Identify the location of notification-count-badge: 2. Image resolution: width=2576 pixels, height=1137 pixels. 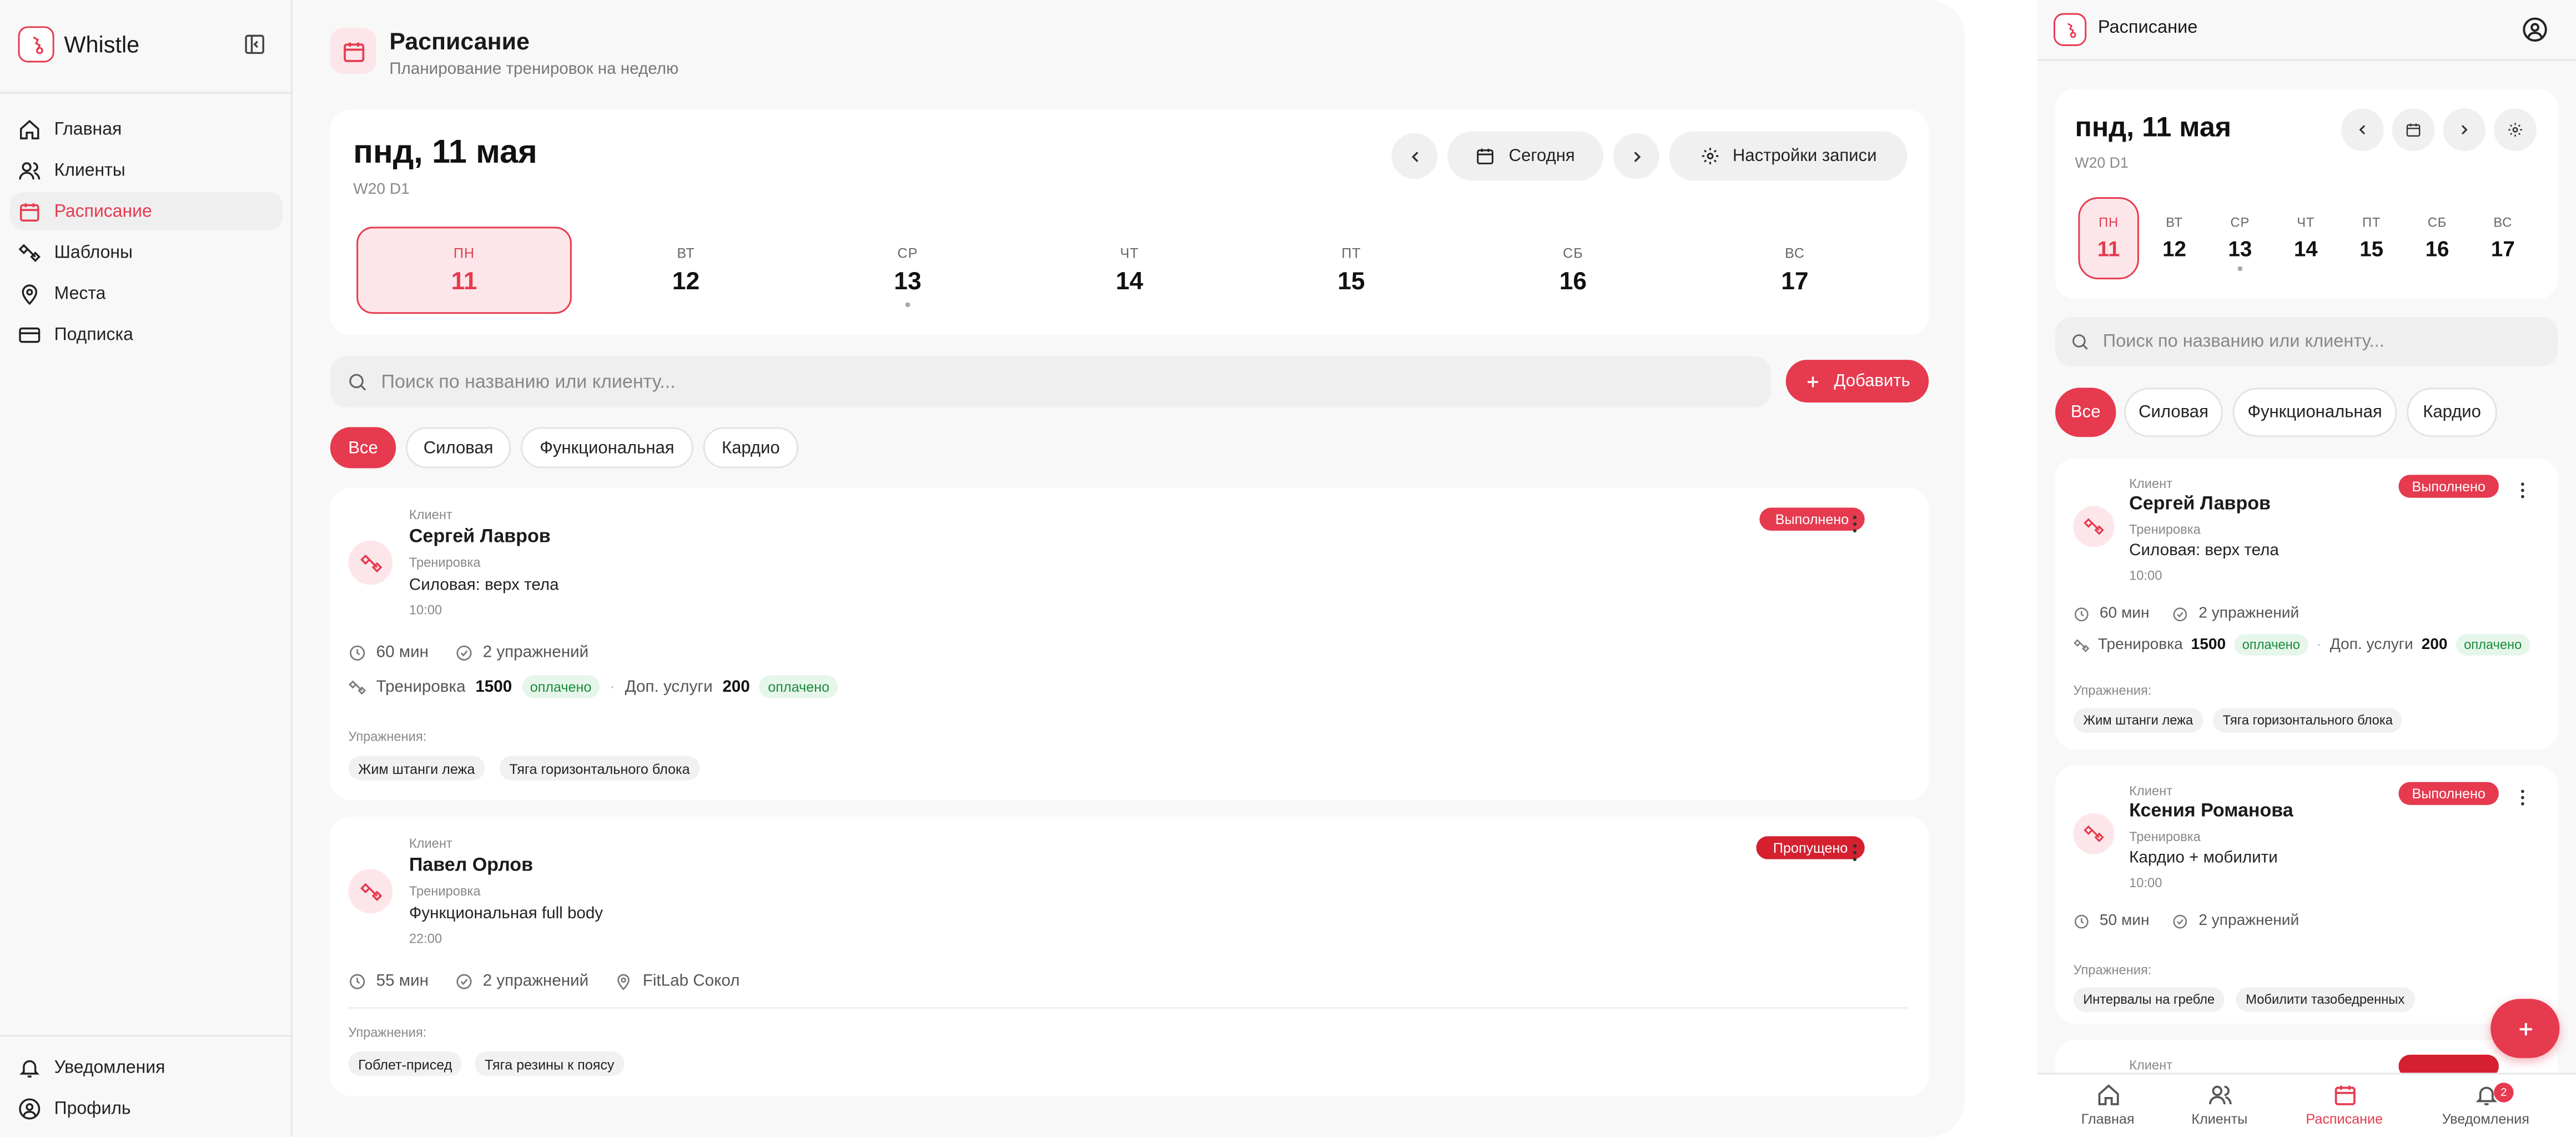
(2504, 1093).